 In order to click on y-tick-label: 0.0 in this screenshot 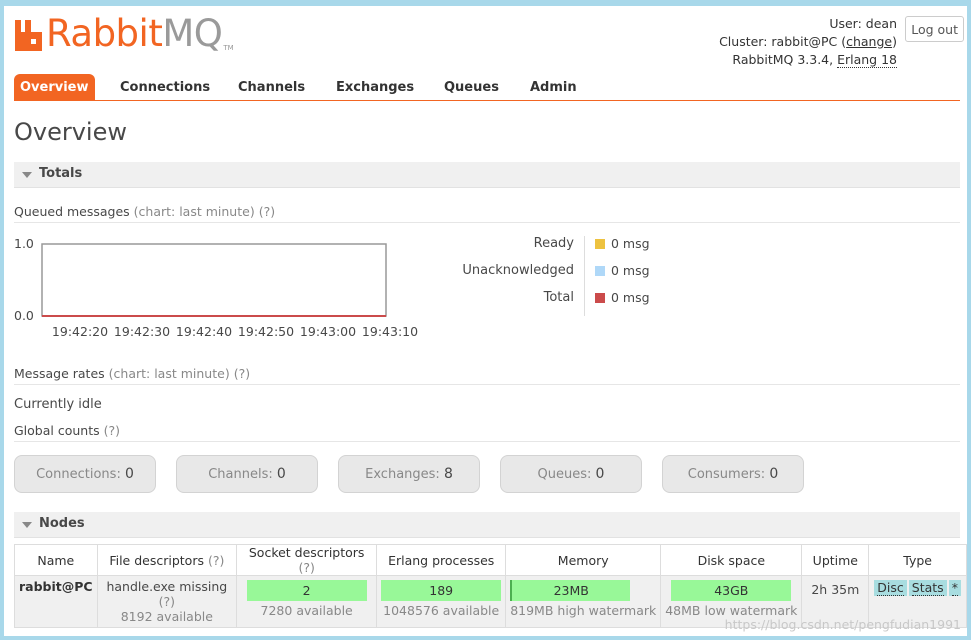, I will do `click(24, 315)`.